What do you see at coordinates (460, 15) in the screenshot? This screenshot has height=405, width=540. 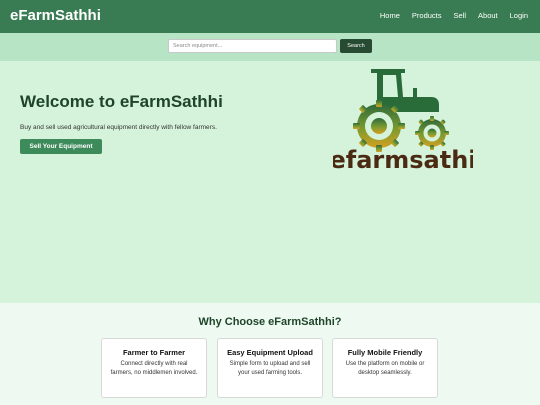 I see `nav-sell-link: Sell` at bounding box center [460, 15].